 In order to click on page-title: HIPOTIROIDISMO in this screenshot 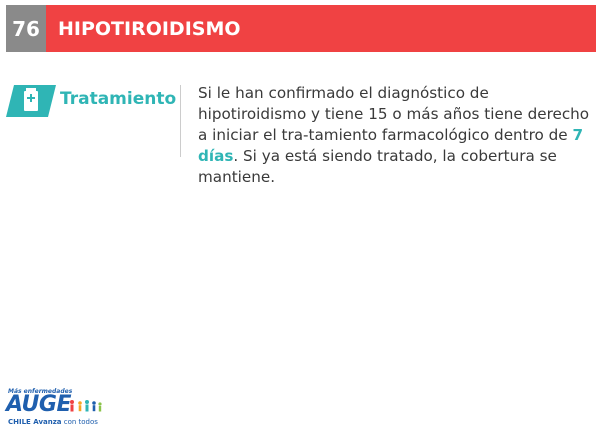, I will do `click(321, 28)`.